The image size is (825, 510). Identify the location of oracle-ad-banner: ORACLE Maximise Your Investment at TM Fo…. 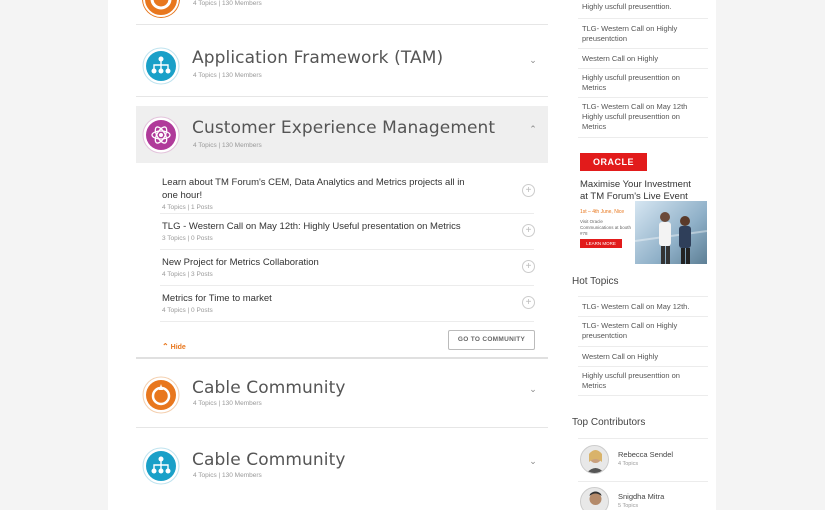
(643, 207).